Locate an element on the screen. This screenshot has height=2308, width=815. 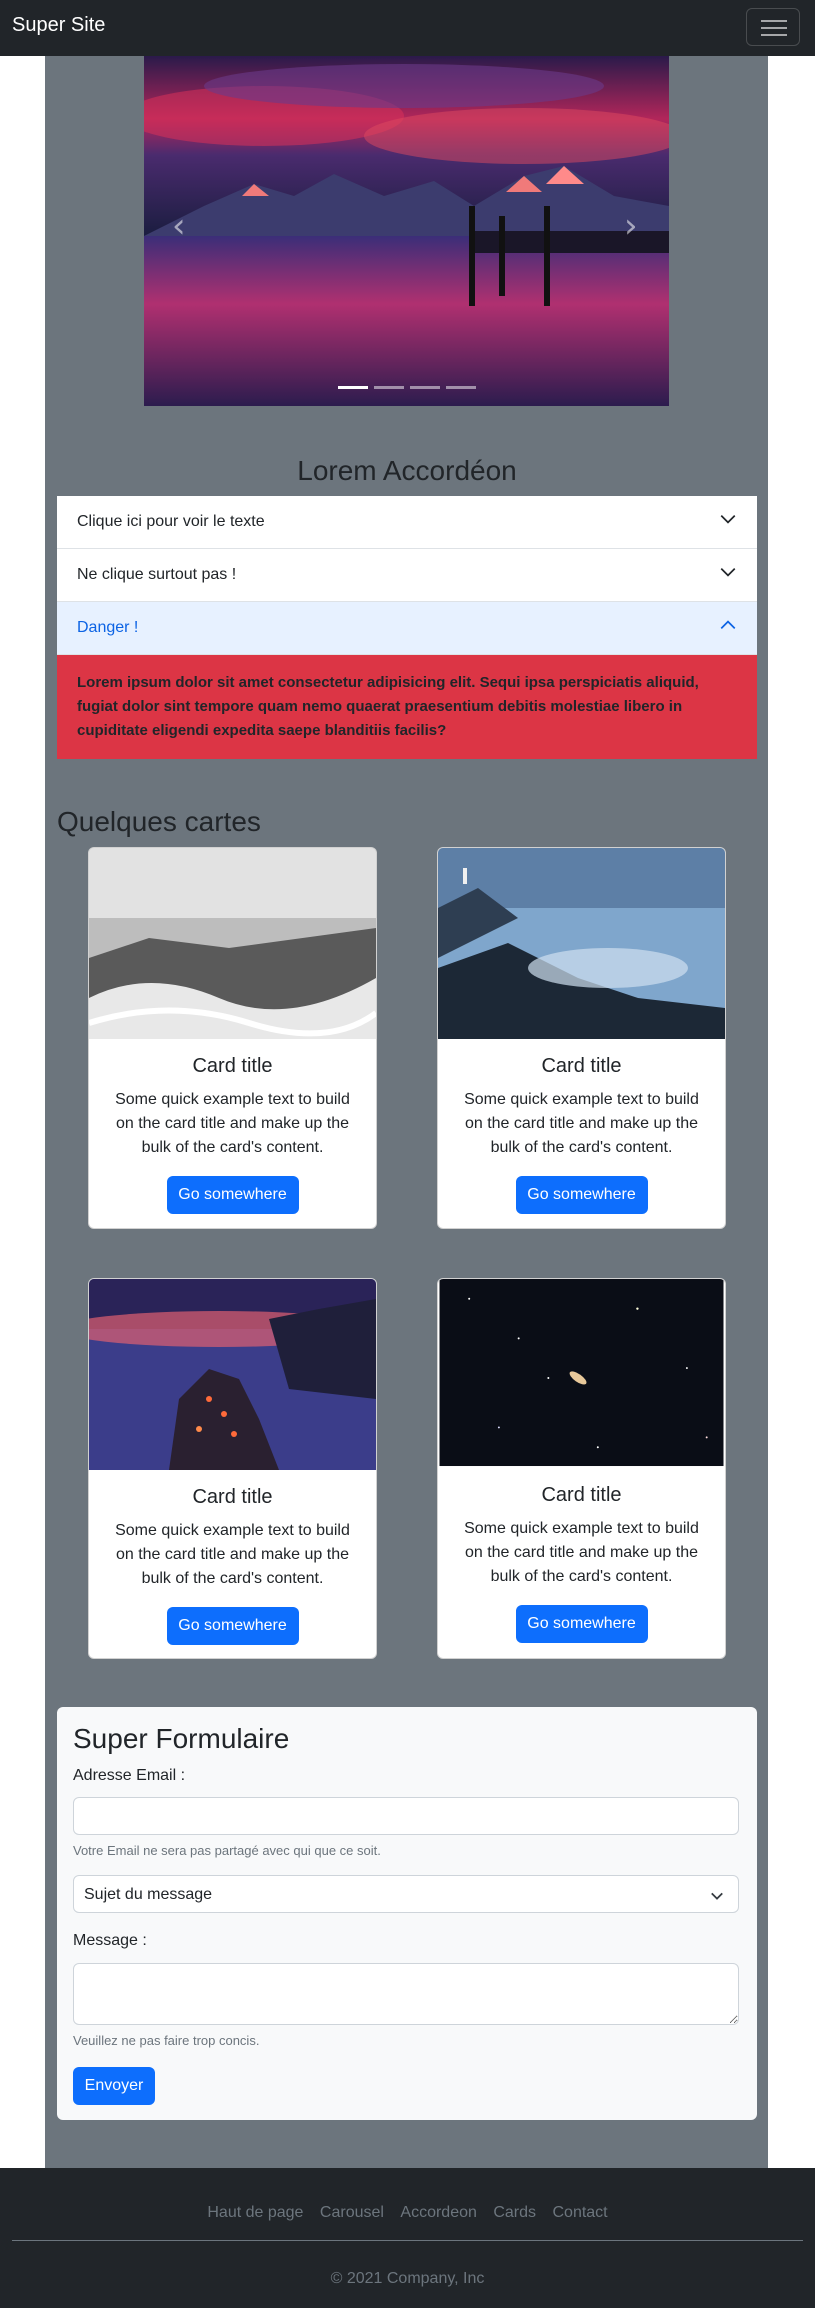
accordion-title: Lorem Accordéon is located at coordinates (407, 470).